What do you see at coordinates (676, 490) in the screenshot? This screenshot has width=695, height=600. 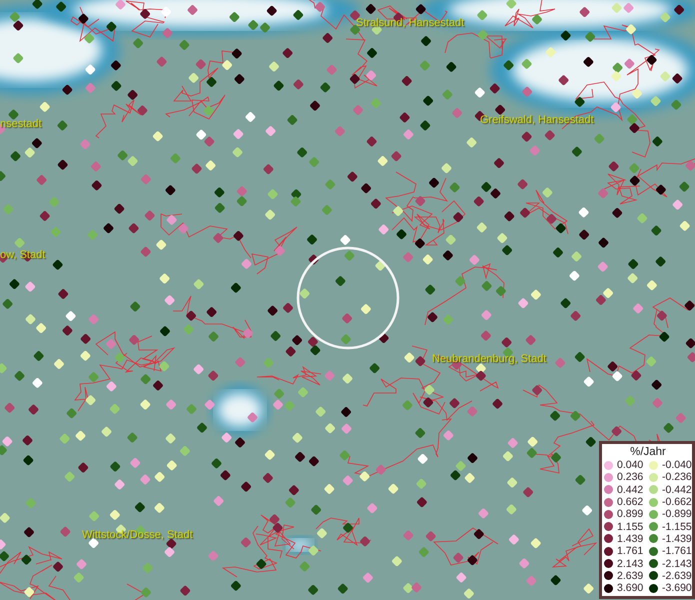 I see `legend-value: -0.442` at bounding box center [676, 490].